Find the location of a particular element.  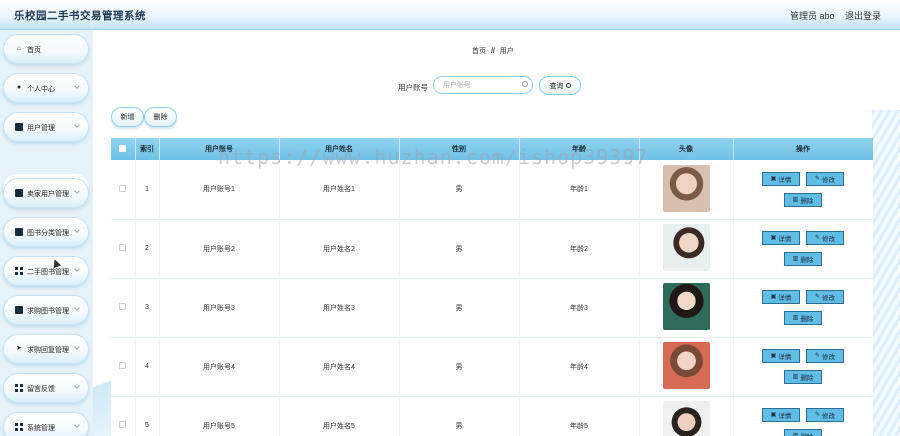

search-label: 用户账号 is located at coordinates (413, 87).